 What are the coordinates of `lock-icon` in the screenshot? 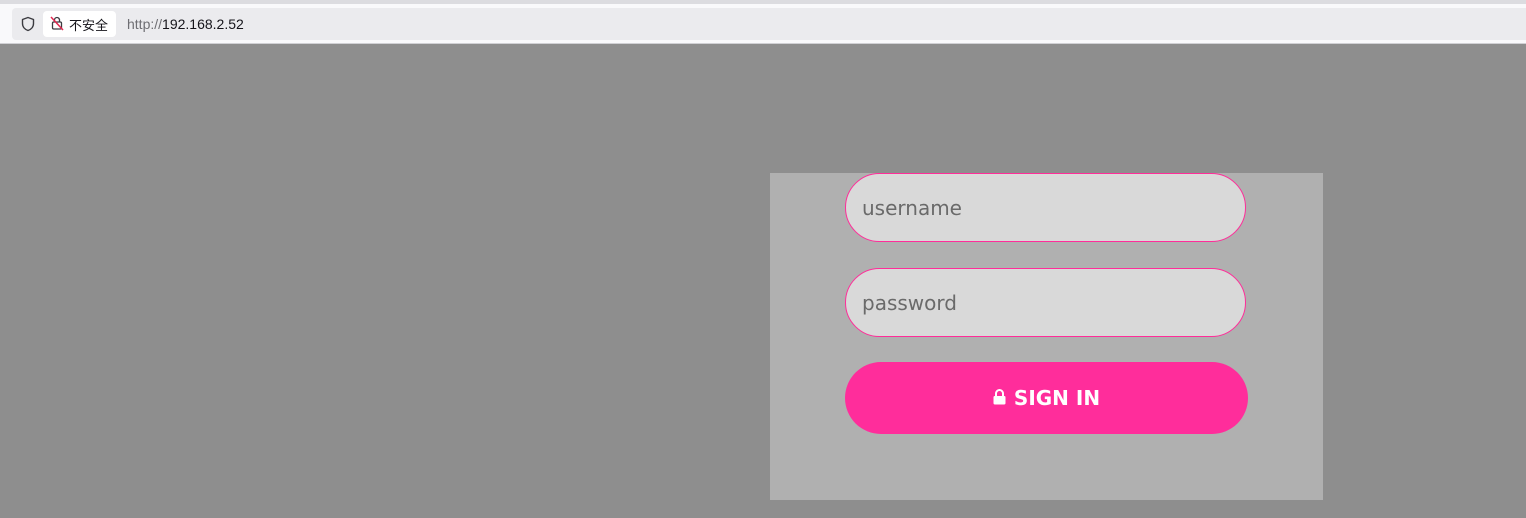 It's located at (999, 398).